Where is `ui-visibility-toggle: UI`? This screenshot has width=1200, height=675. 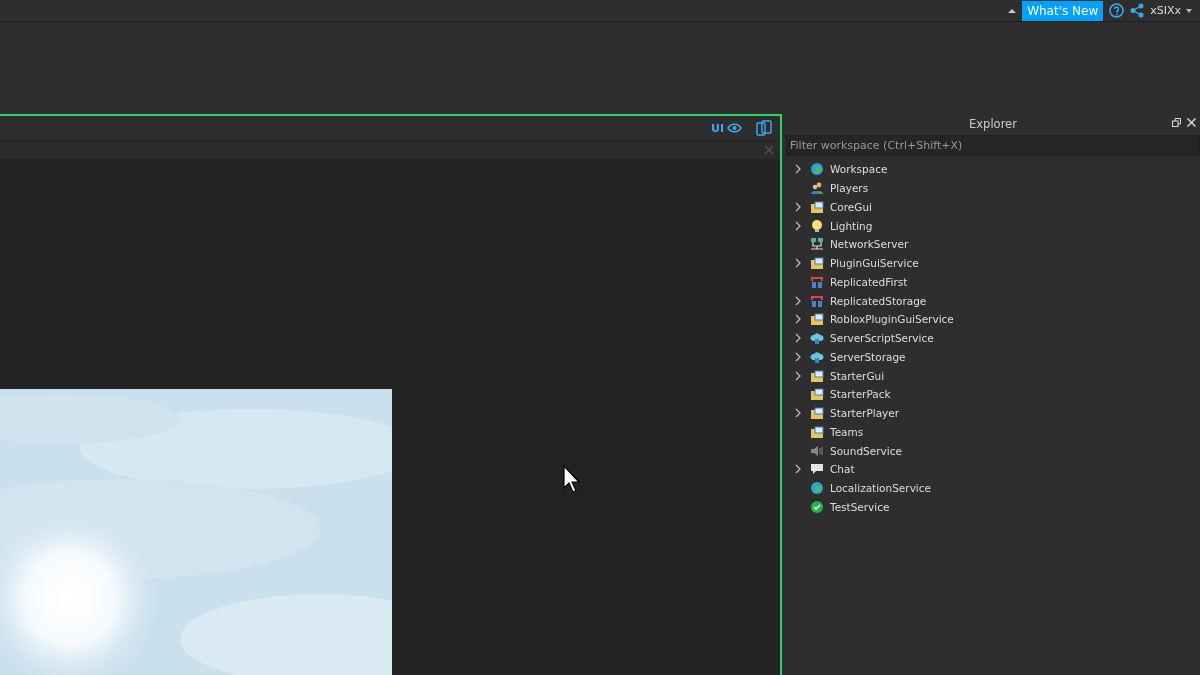
ui-visibility-toggle: UI is located at coordinates (726, 128).